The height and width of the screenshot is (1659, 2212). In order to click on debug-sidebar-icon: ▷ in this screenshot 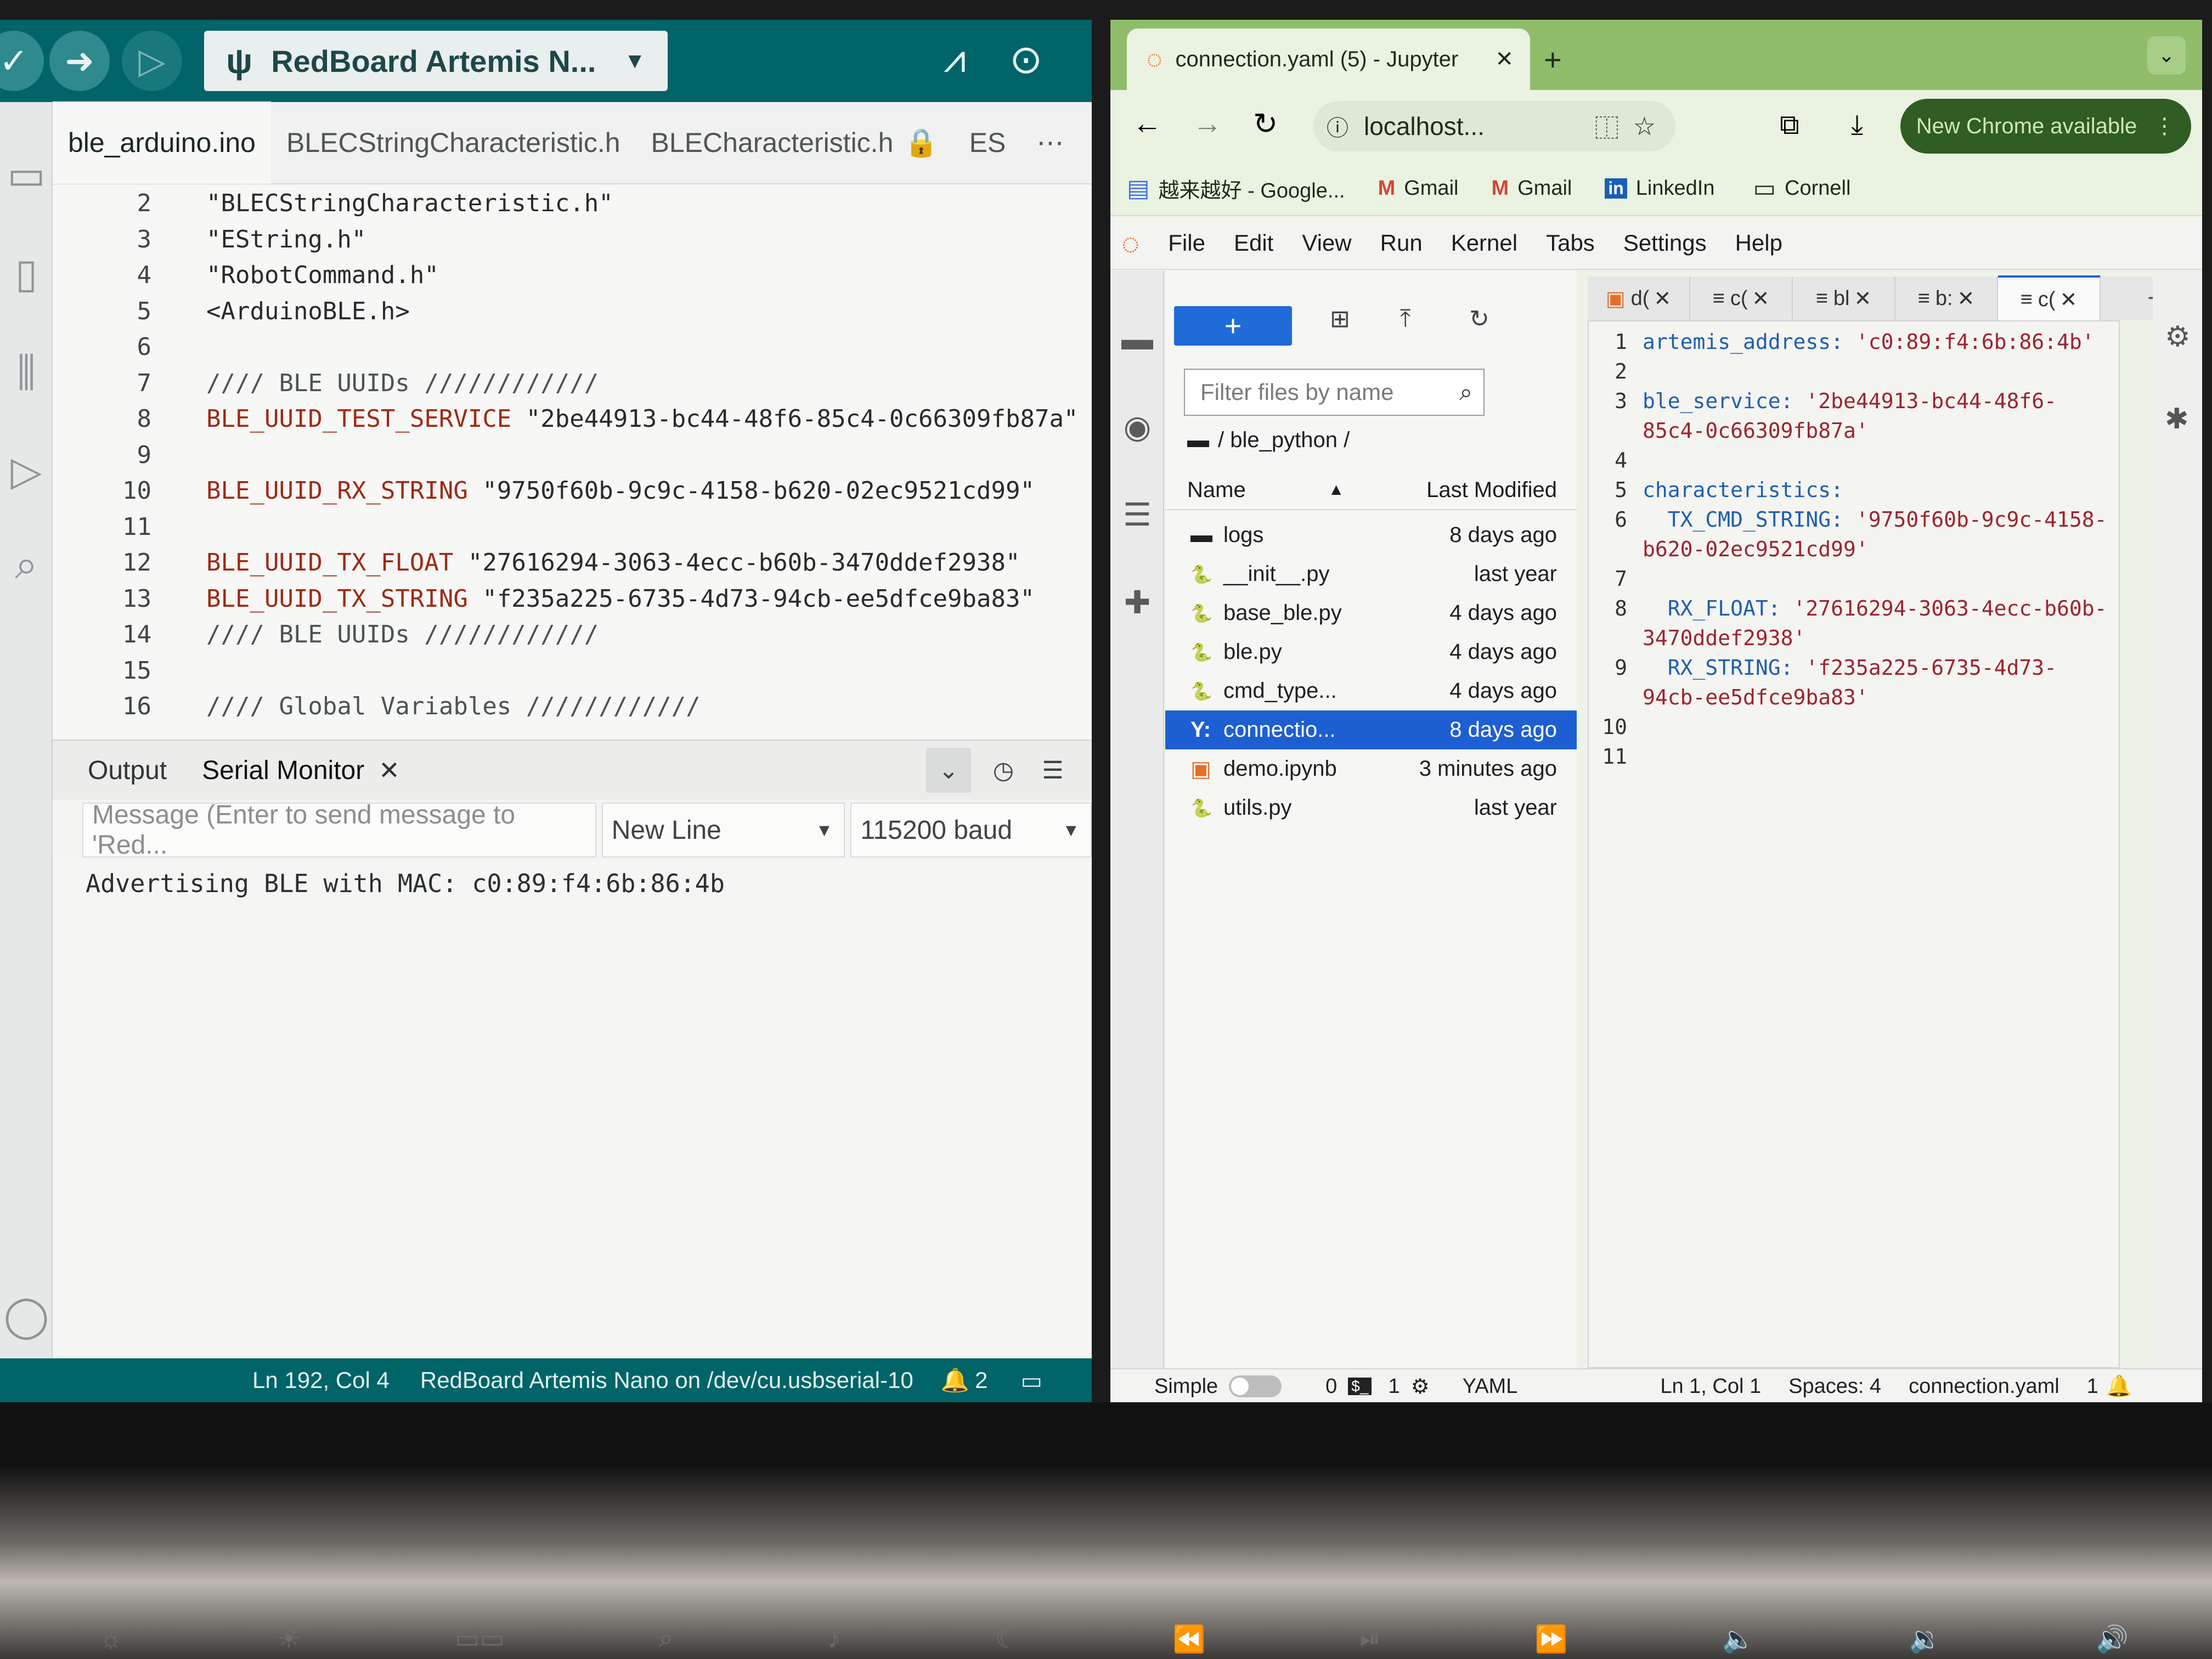, I will do `click(27, 472)`.